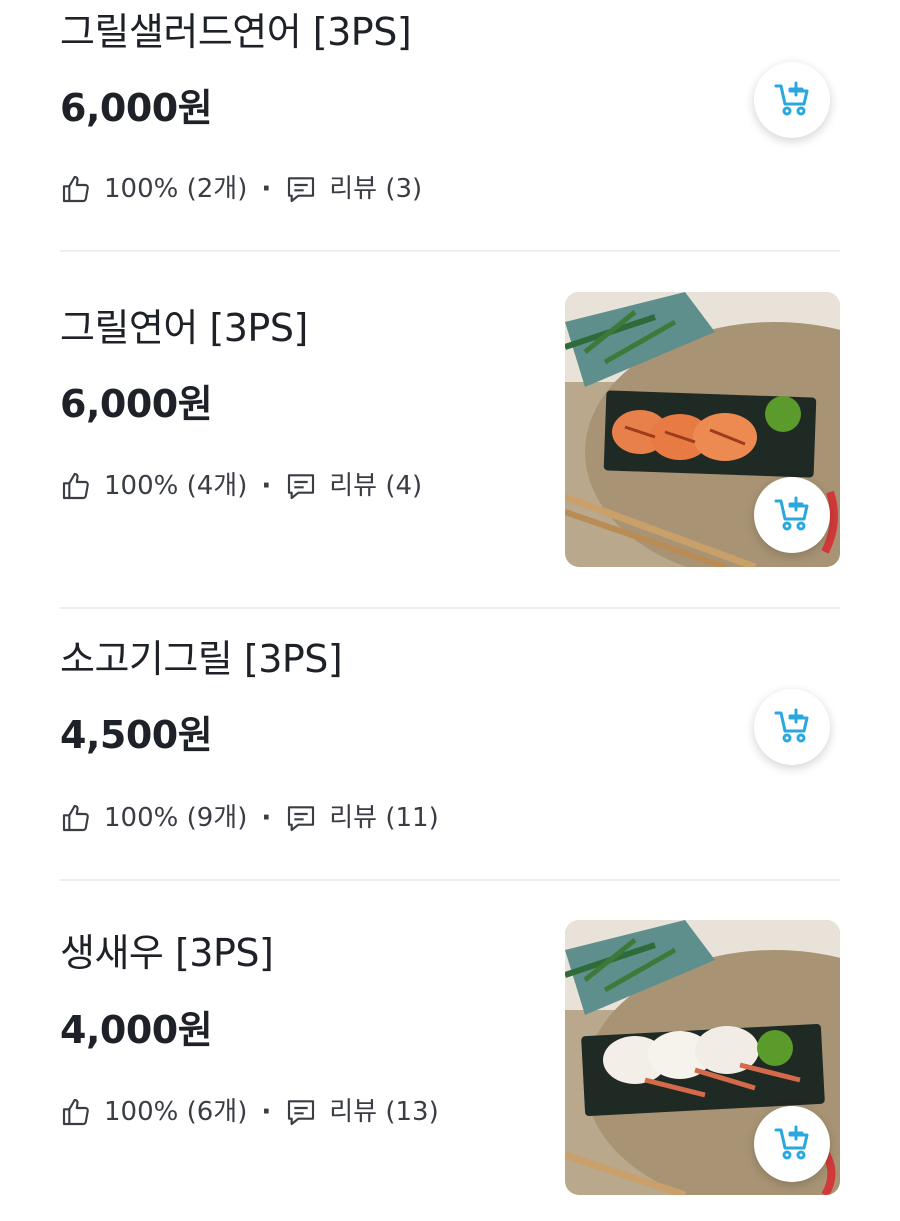  I want to click on menu-item-meta: 100% (9개) · 리뷰 (11), so click(249, 818).